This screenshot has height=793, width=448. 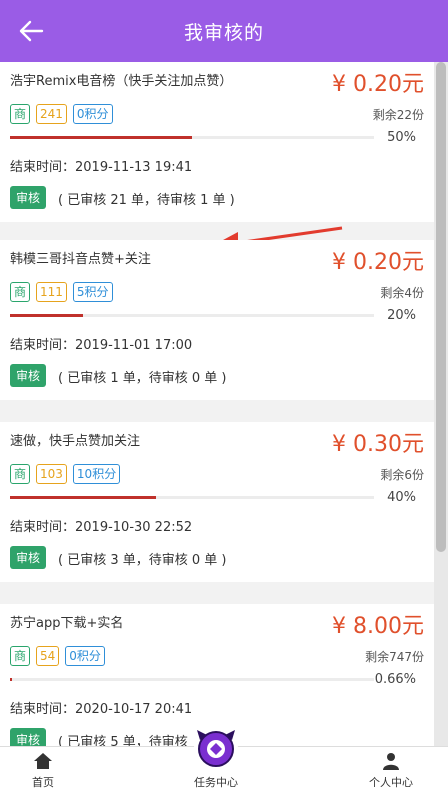 What do you see at coordinates (123, 740) in the screenshot?
I see `review-stats: ( 已审核 5 单，待审核` at bounding box center [123, 740].